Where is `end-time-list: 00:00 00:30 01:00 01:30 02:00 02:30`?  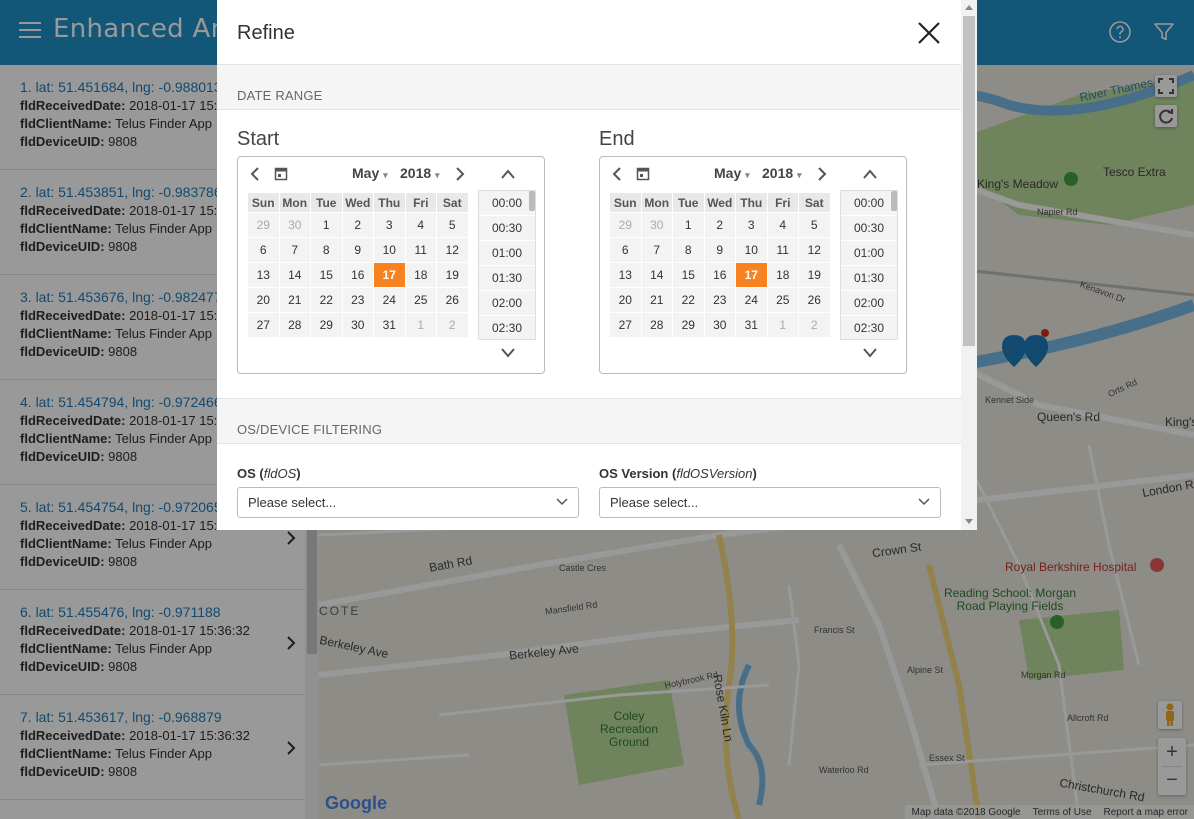 end-time-list: 00:00 00:30 01:00 01:30 02:00 02:30 is located at coordinates (869, 265).